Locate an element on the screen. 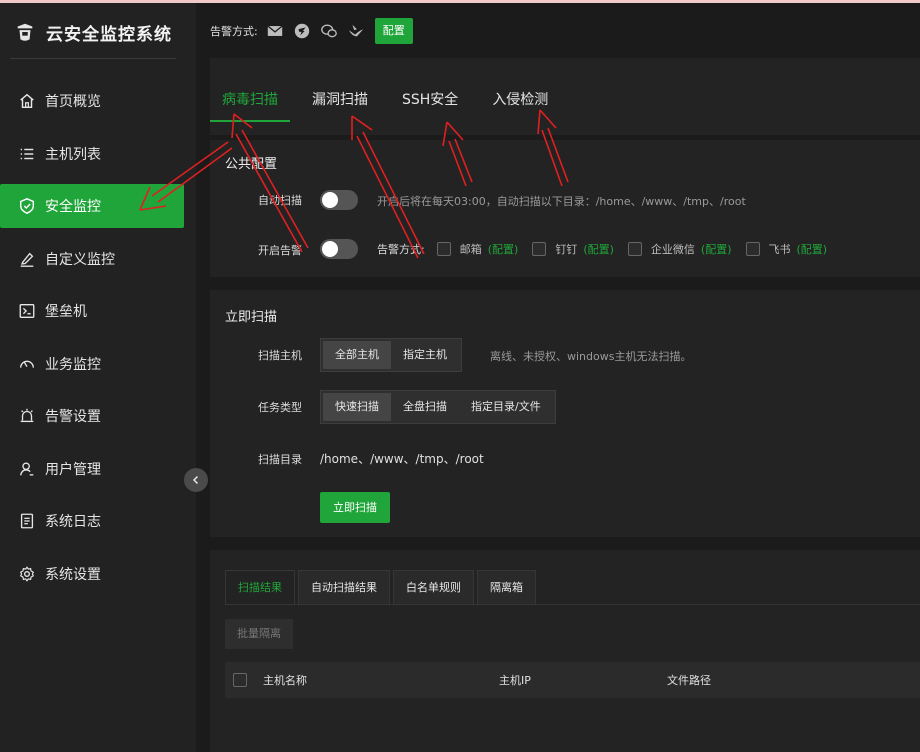  sidebar-item-users: 用户管理 is located at coordinates (92, 469).